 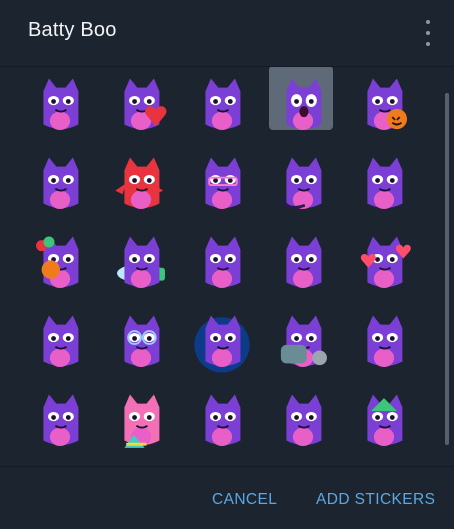 I want to click on sticker-bat-shocked-selected, so click(x=303, y=106).